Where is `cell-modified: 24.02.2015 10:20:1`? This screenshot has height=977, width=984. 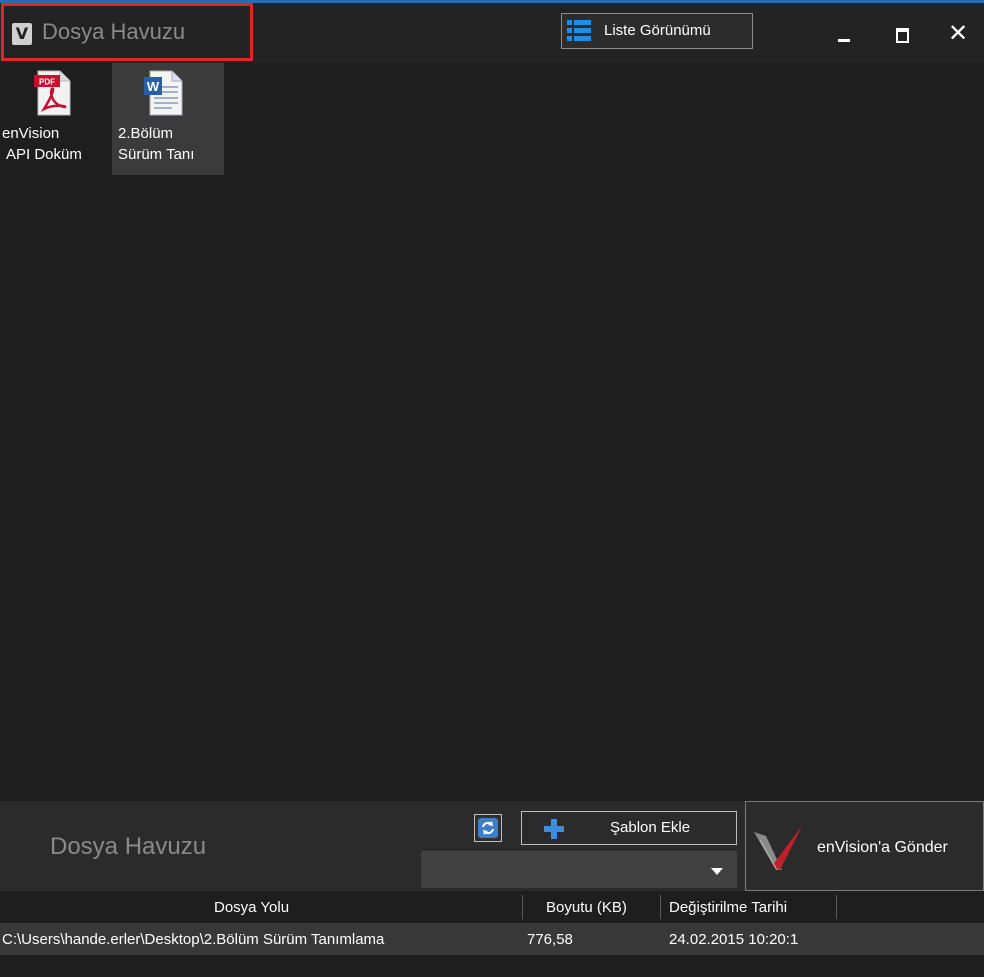
cell-modified: 24.02.2015 10:20:1 is located at coordinates (734, 939).